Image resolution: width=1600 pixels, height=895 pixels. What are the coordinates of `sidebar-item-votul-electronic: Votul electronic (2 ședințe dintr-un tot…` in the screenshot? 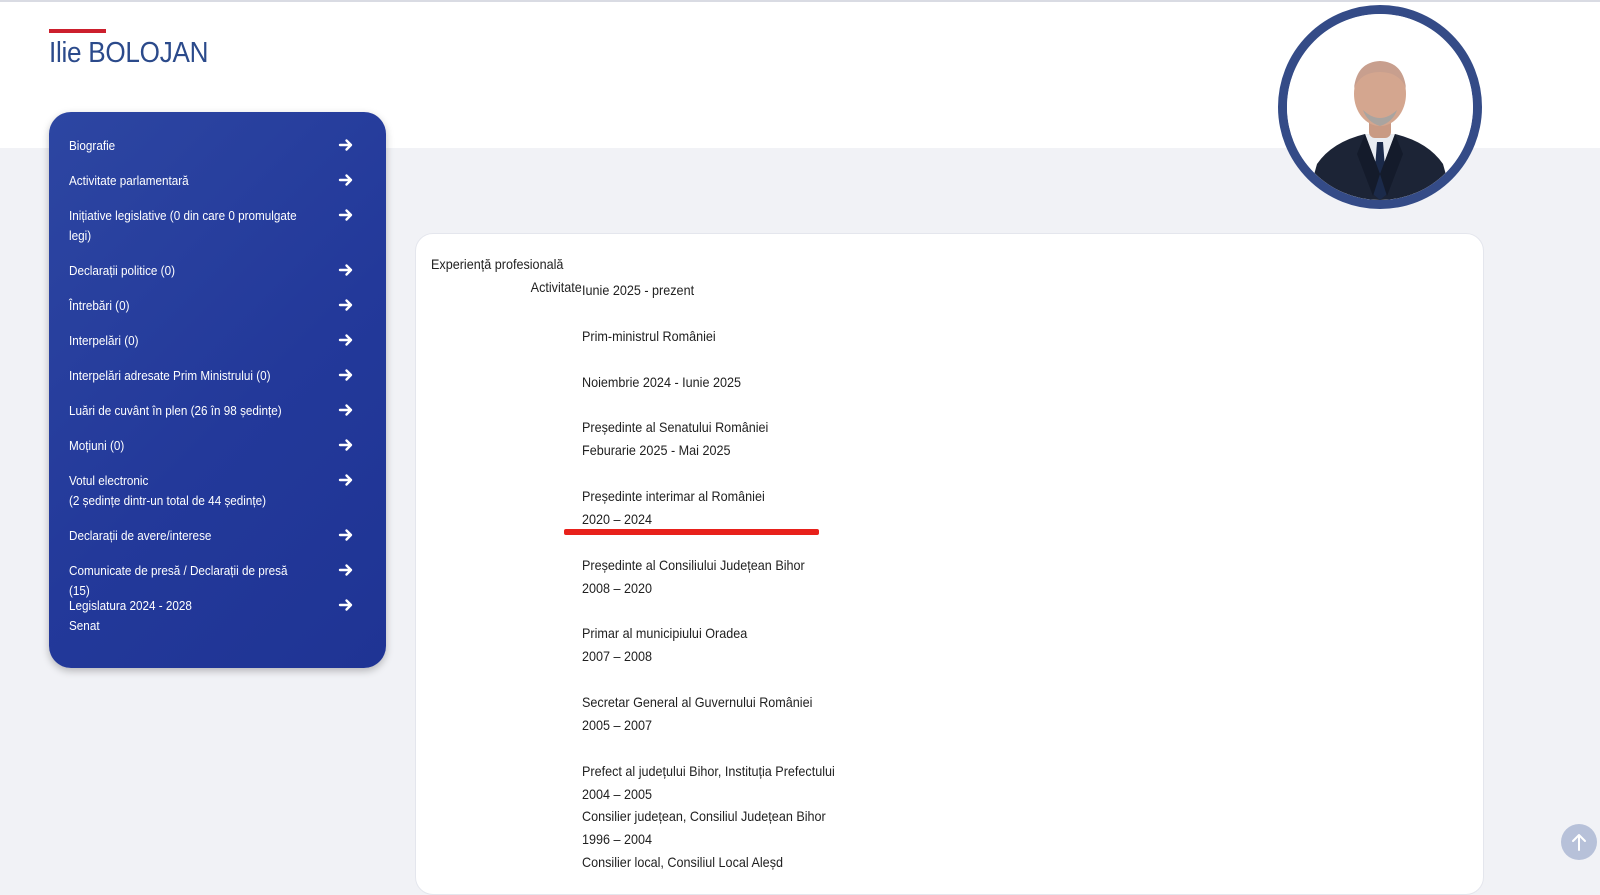 It's located at (217, 498).